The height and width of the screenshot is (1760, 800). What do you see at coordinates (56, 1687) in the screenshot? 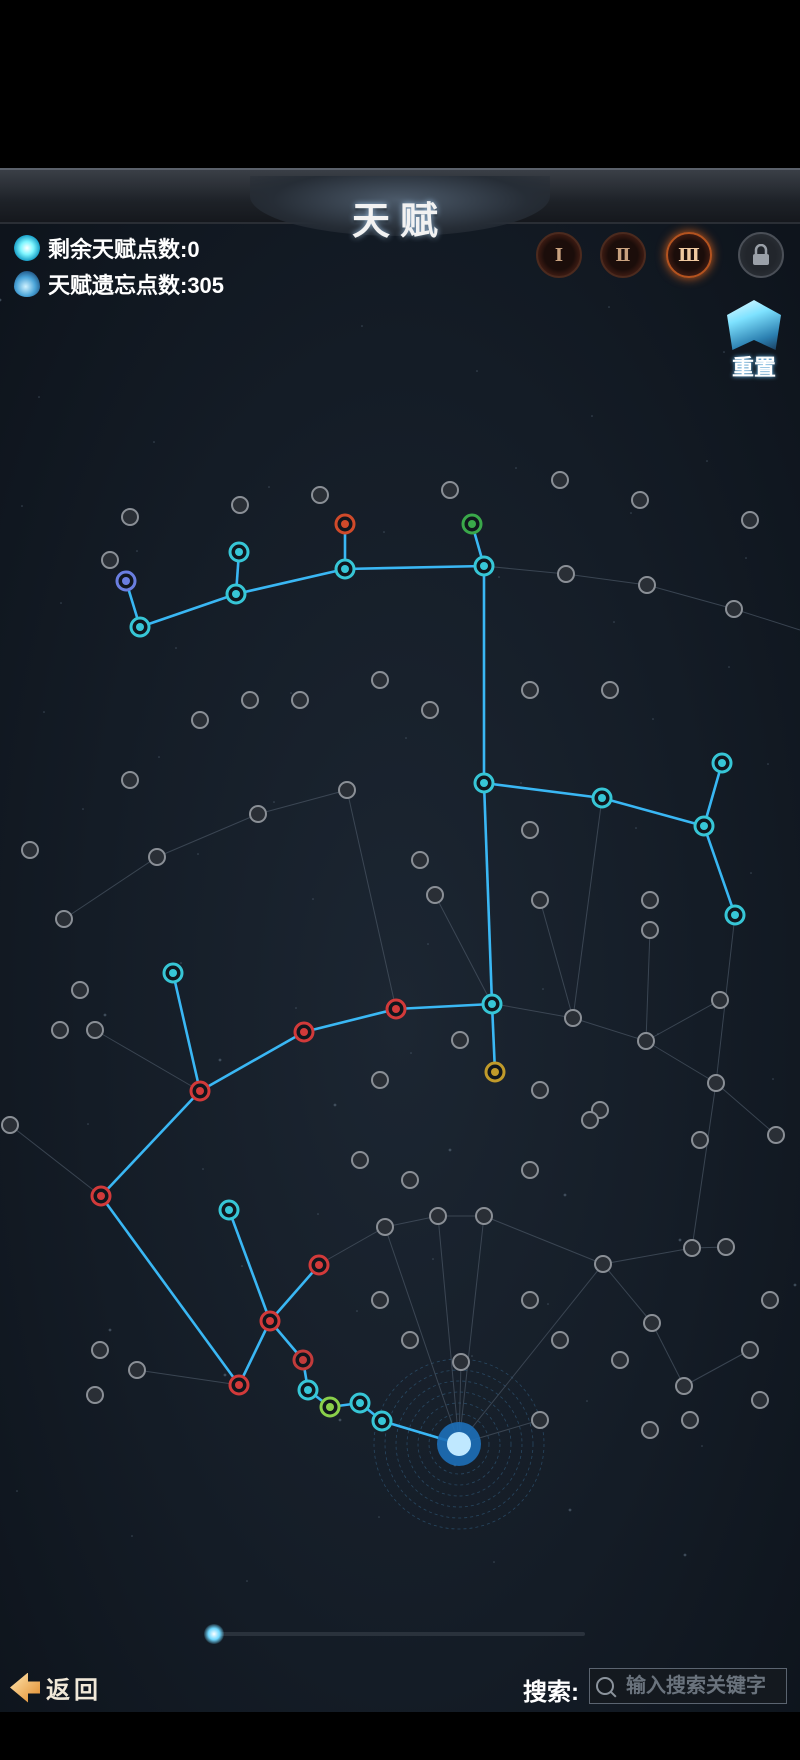
I see `back-button: 返回` at bounding box center [56, 1687].